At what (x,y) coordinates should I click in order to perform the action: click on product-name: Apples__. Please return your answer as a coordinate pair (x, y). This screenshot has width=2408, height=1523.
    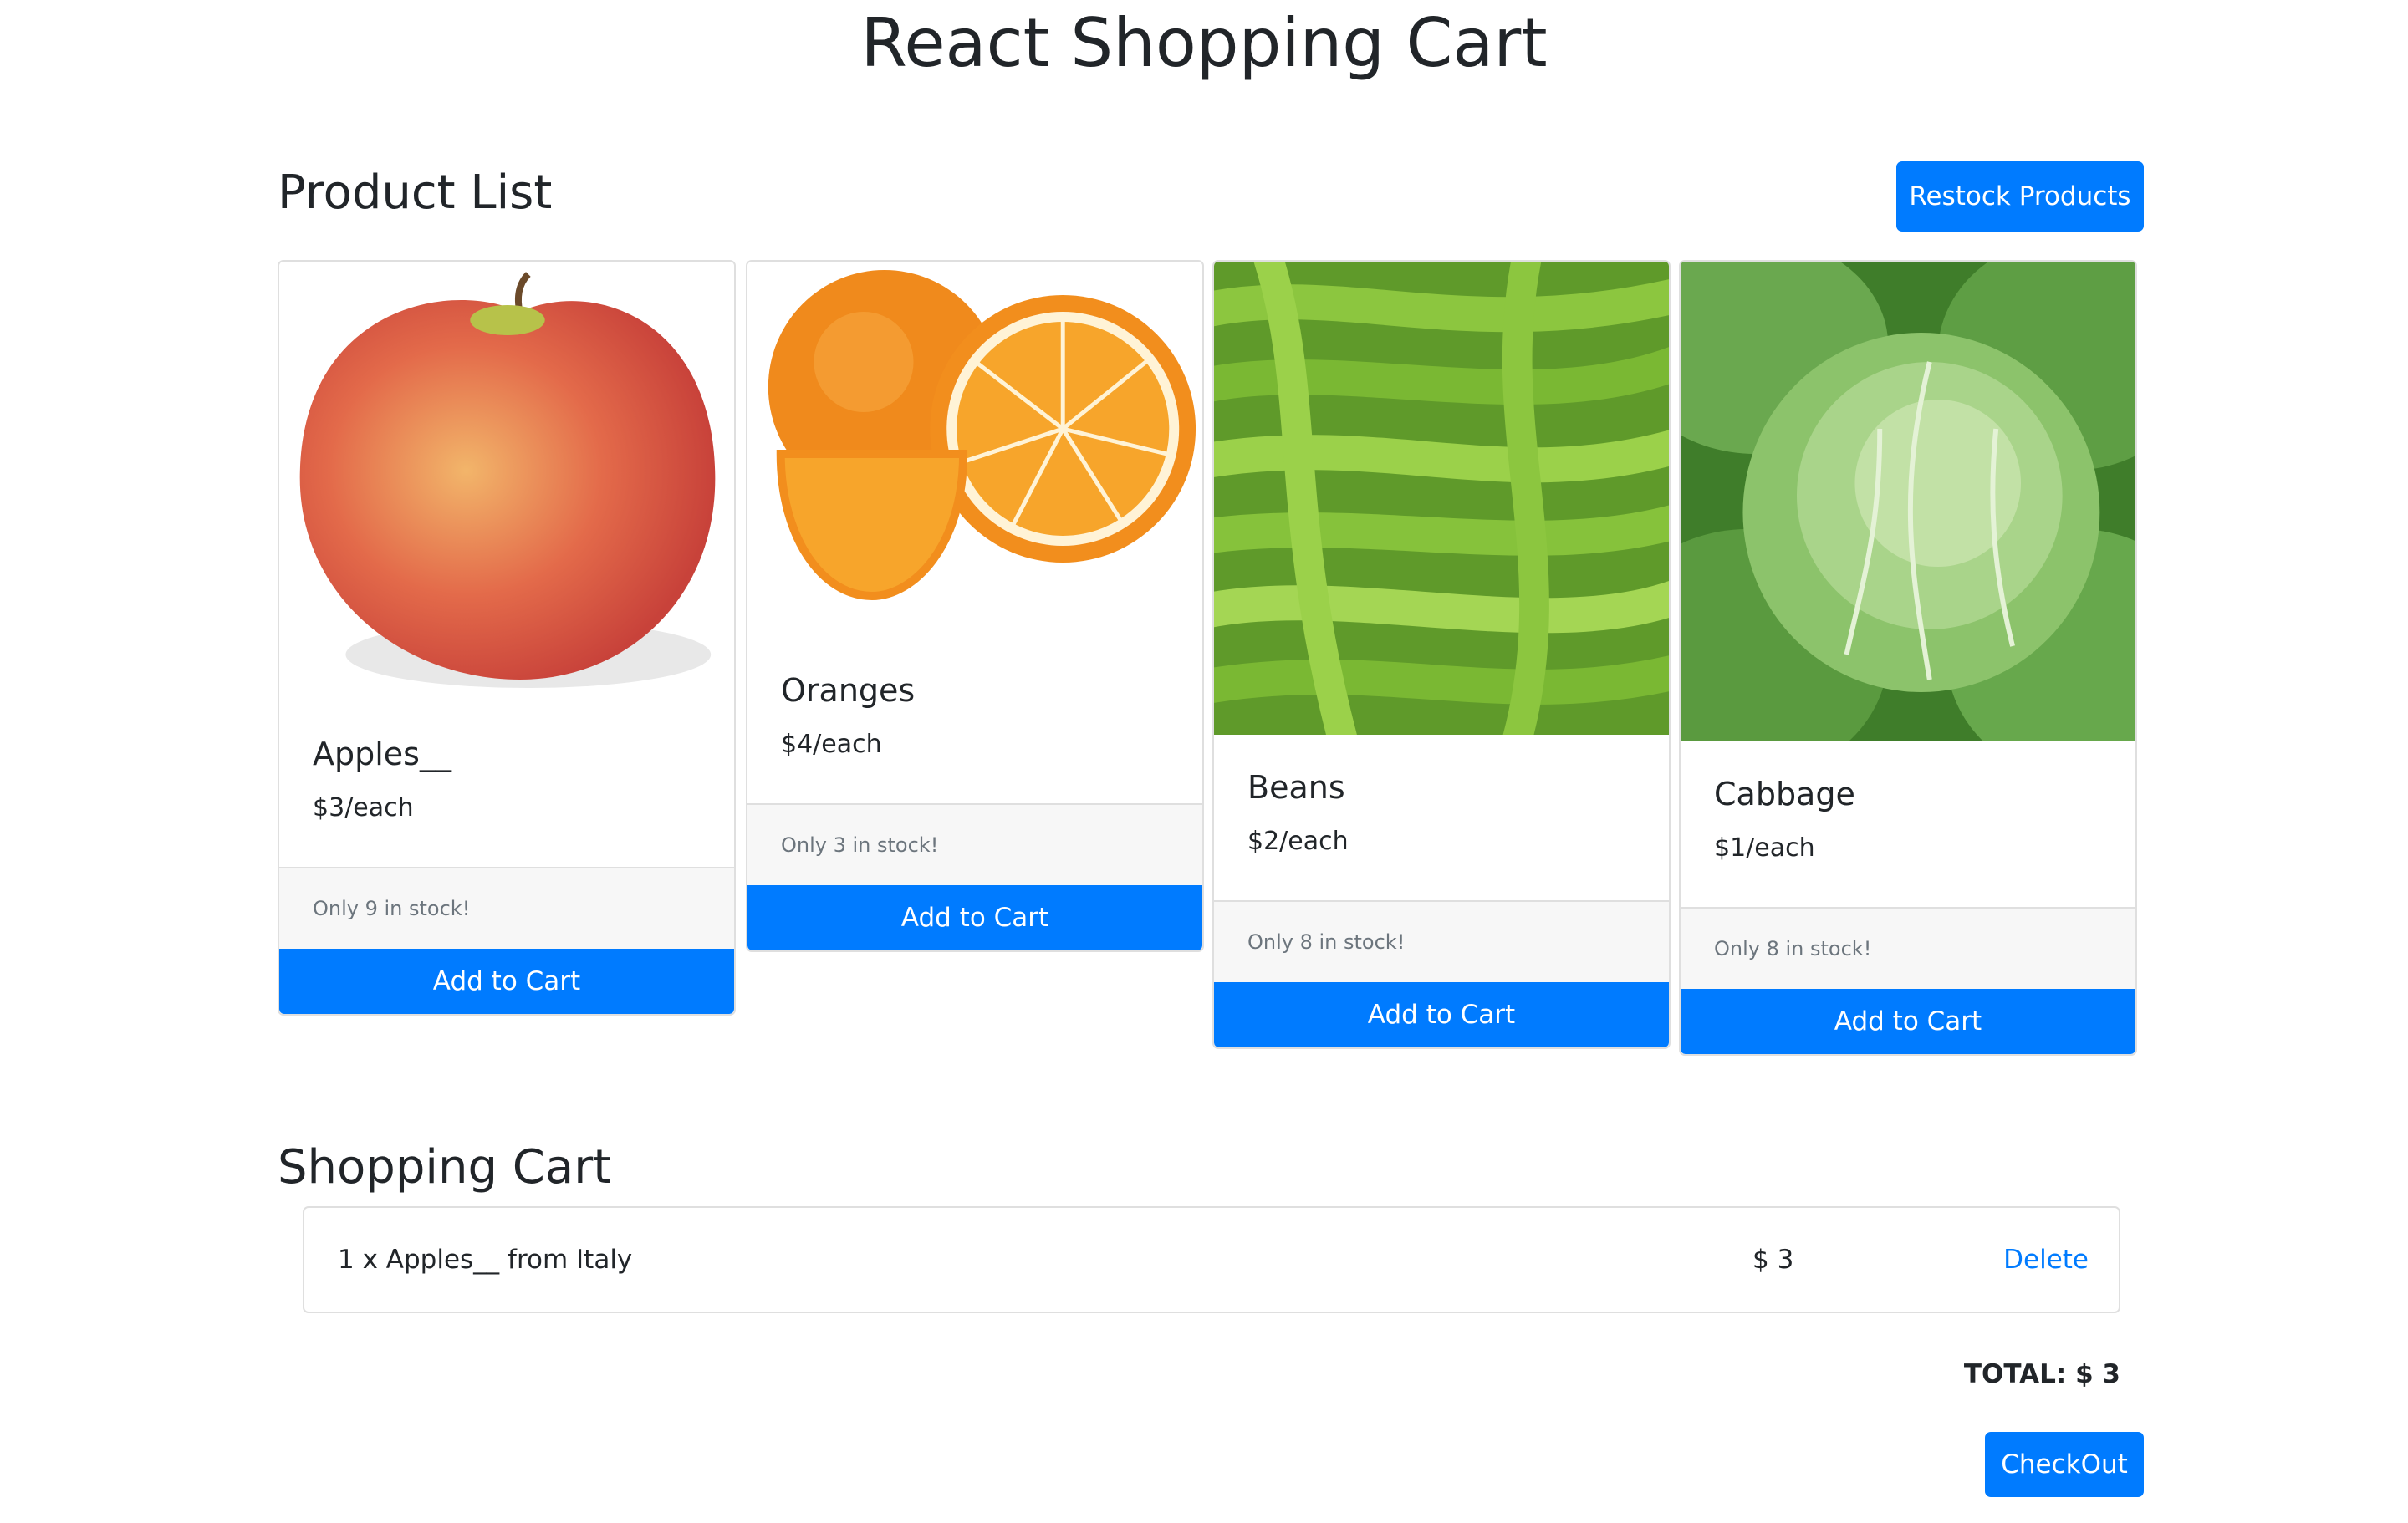
    Looking at the image, I should click on (382, 754).